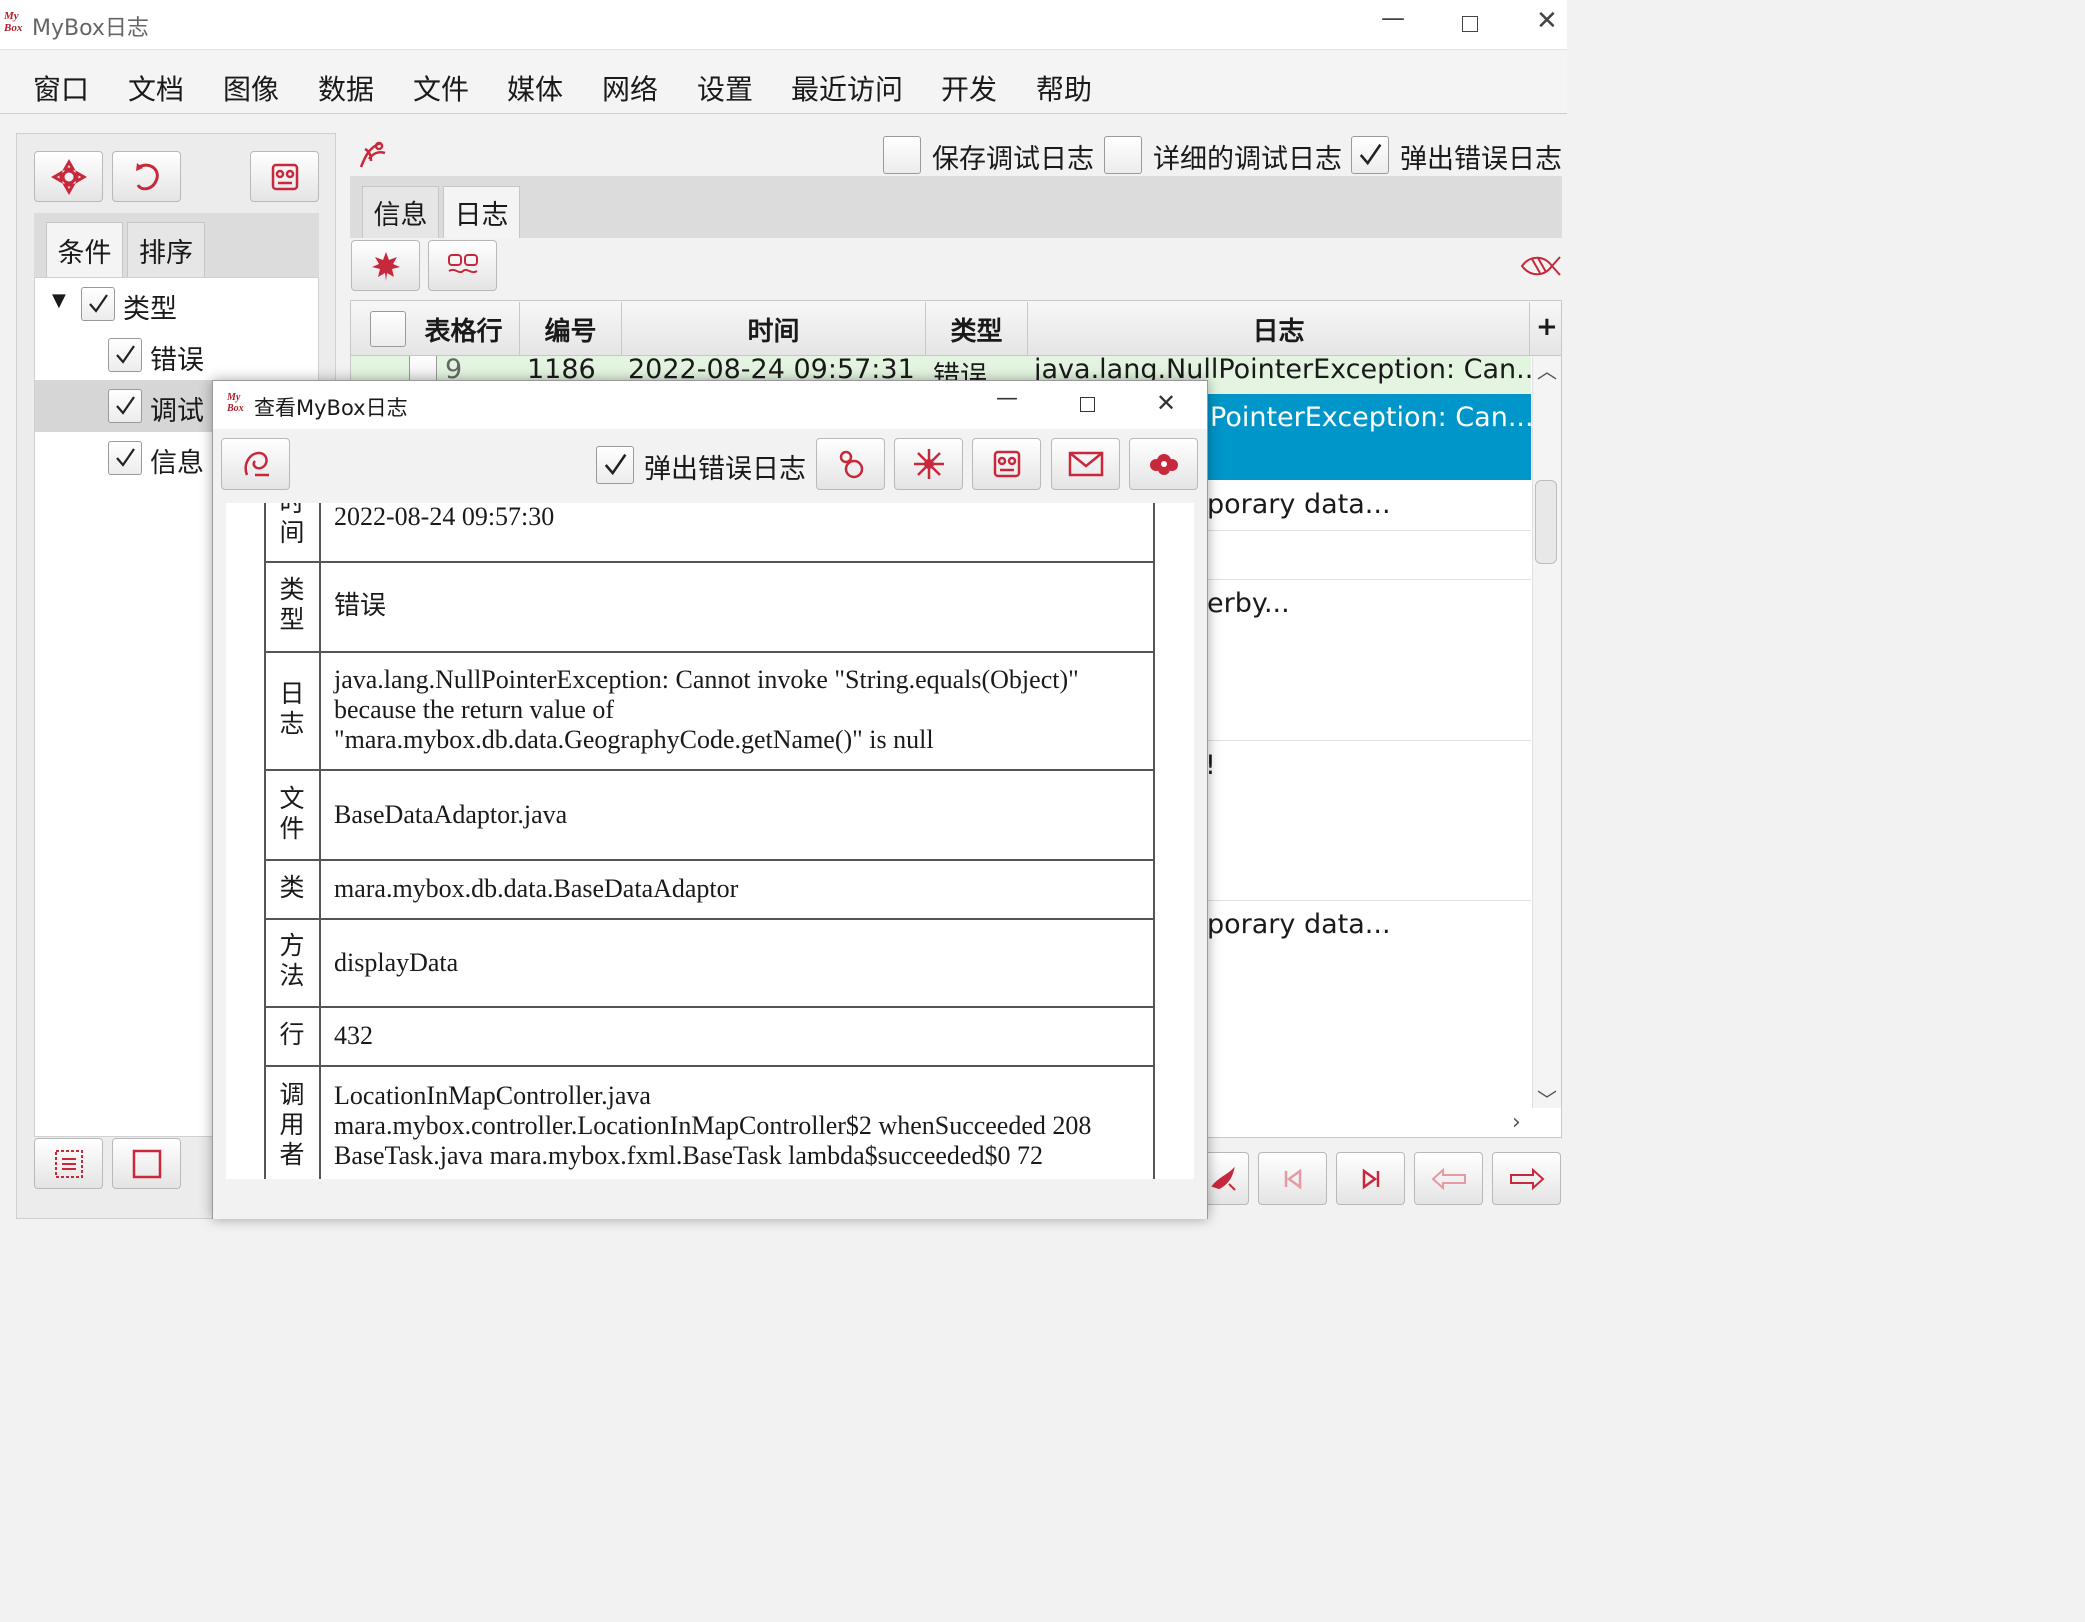  I want to click on add-column-icon: +, so click(1547, 327).